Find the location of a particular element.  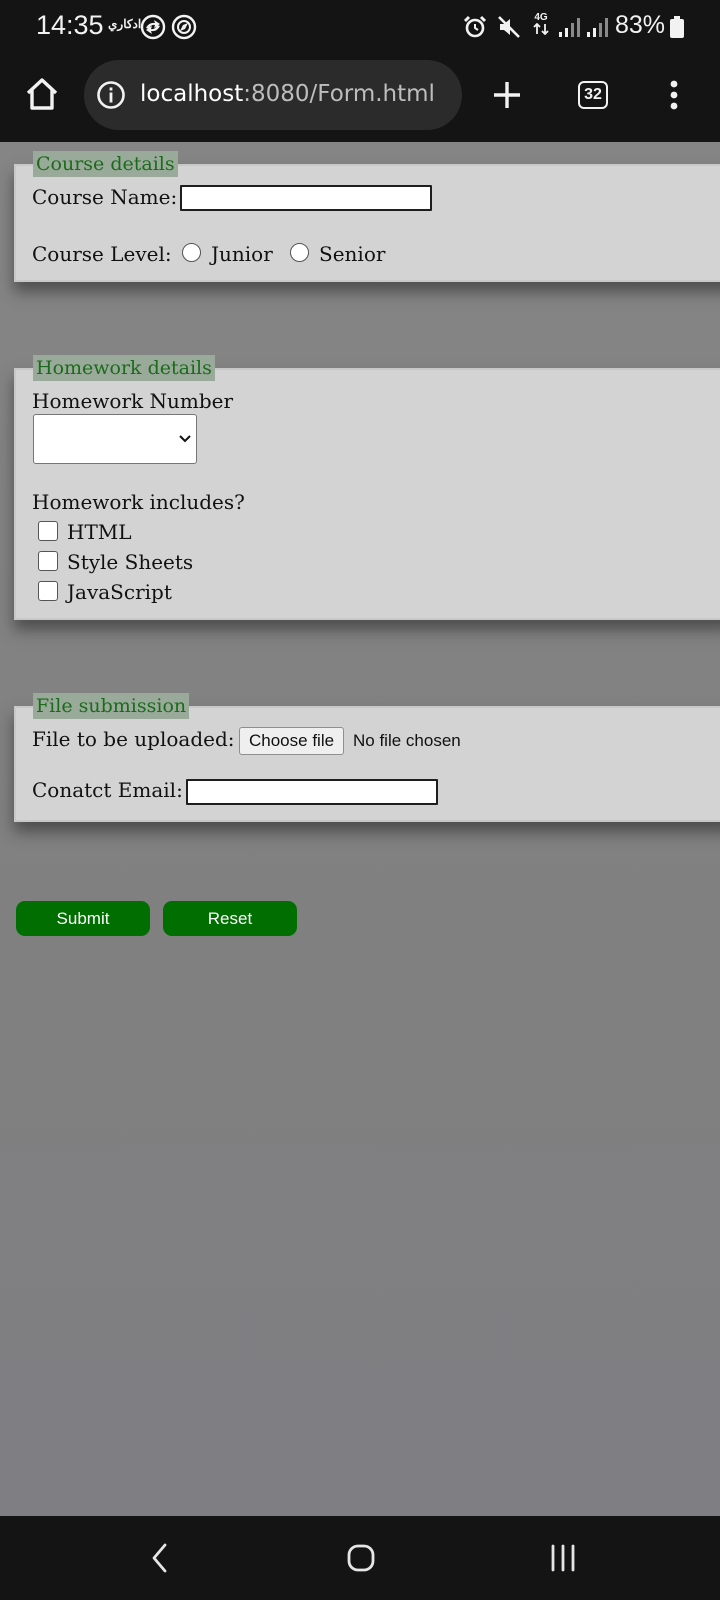

network-type: 4G is located at coordinates (541, 25).